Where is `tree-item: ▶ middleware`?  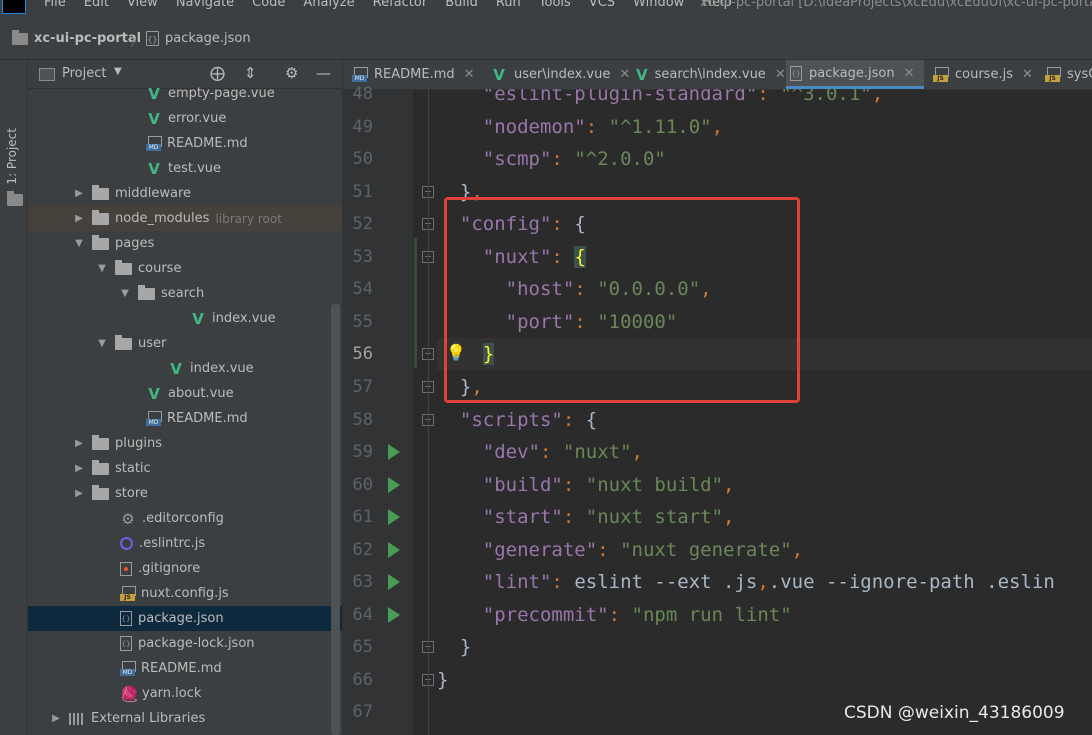 tree-item: ▶ middleware is located at coordinates (185, 193).